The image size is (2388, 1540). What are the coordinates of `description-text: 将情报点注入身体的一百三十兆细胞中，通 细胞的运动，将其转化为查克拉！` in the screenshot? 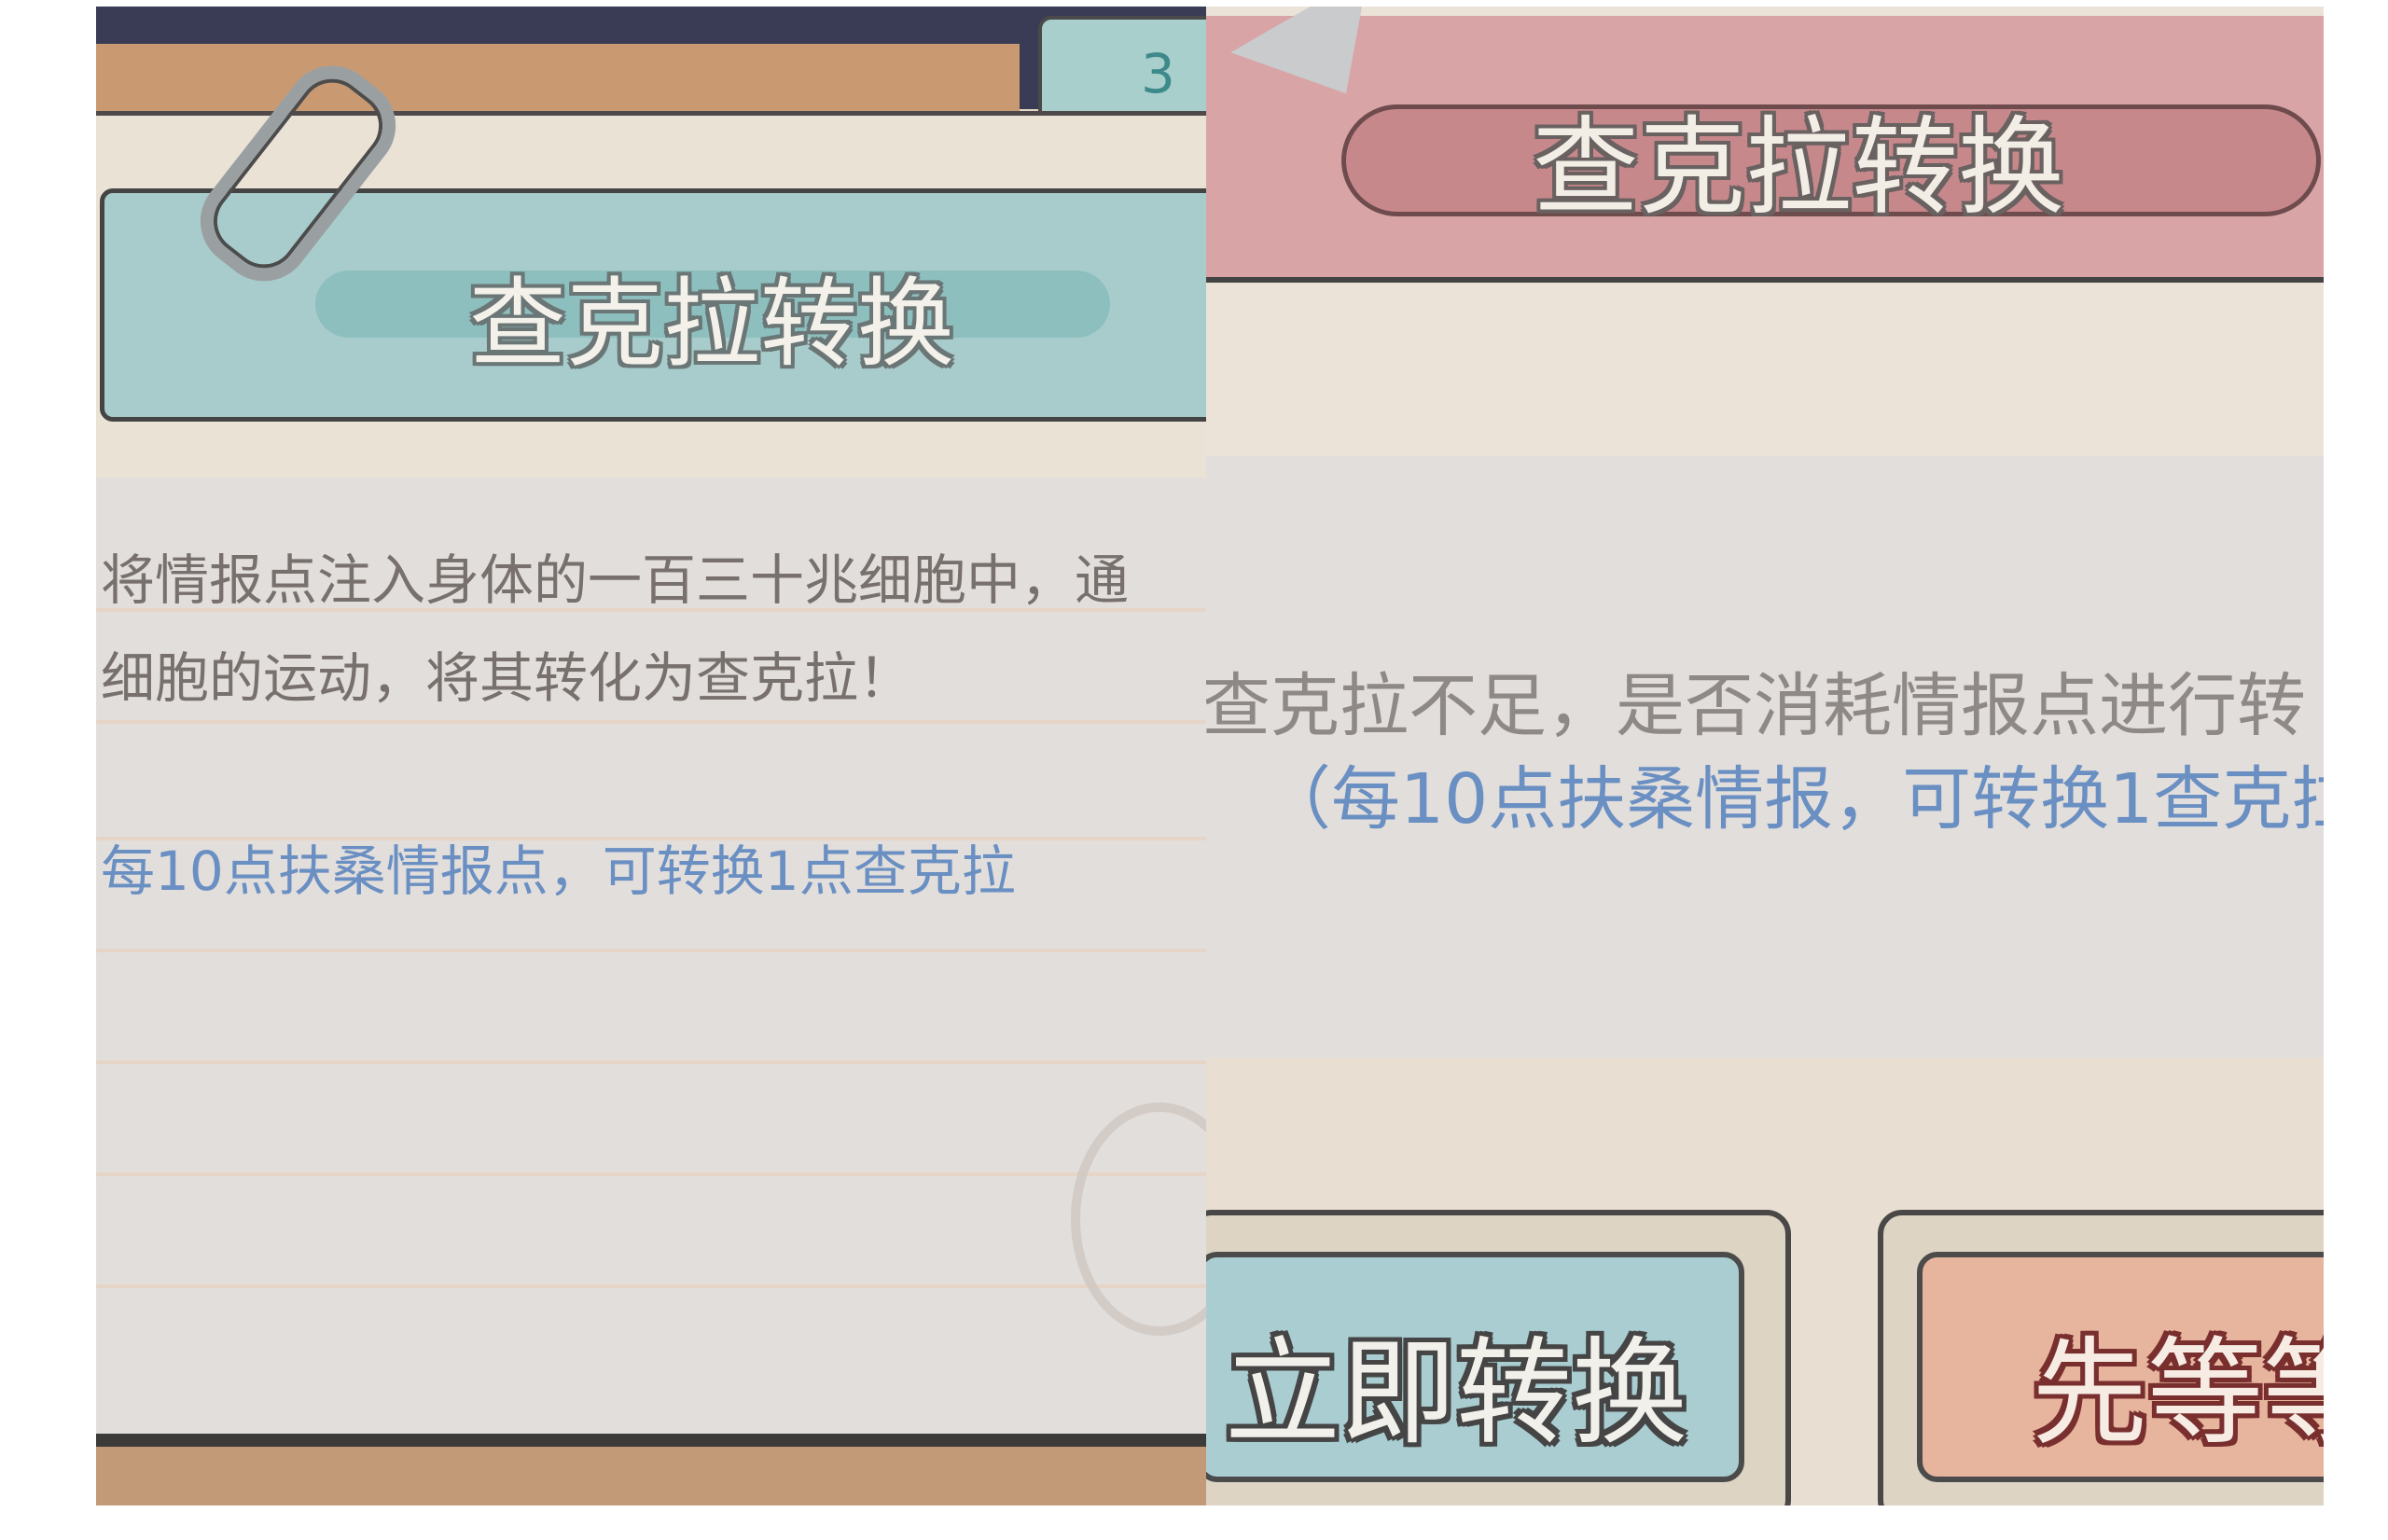 It's located at (653, 630).